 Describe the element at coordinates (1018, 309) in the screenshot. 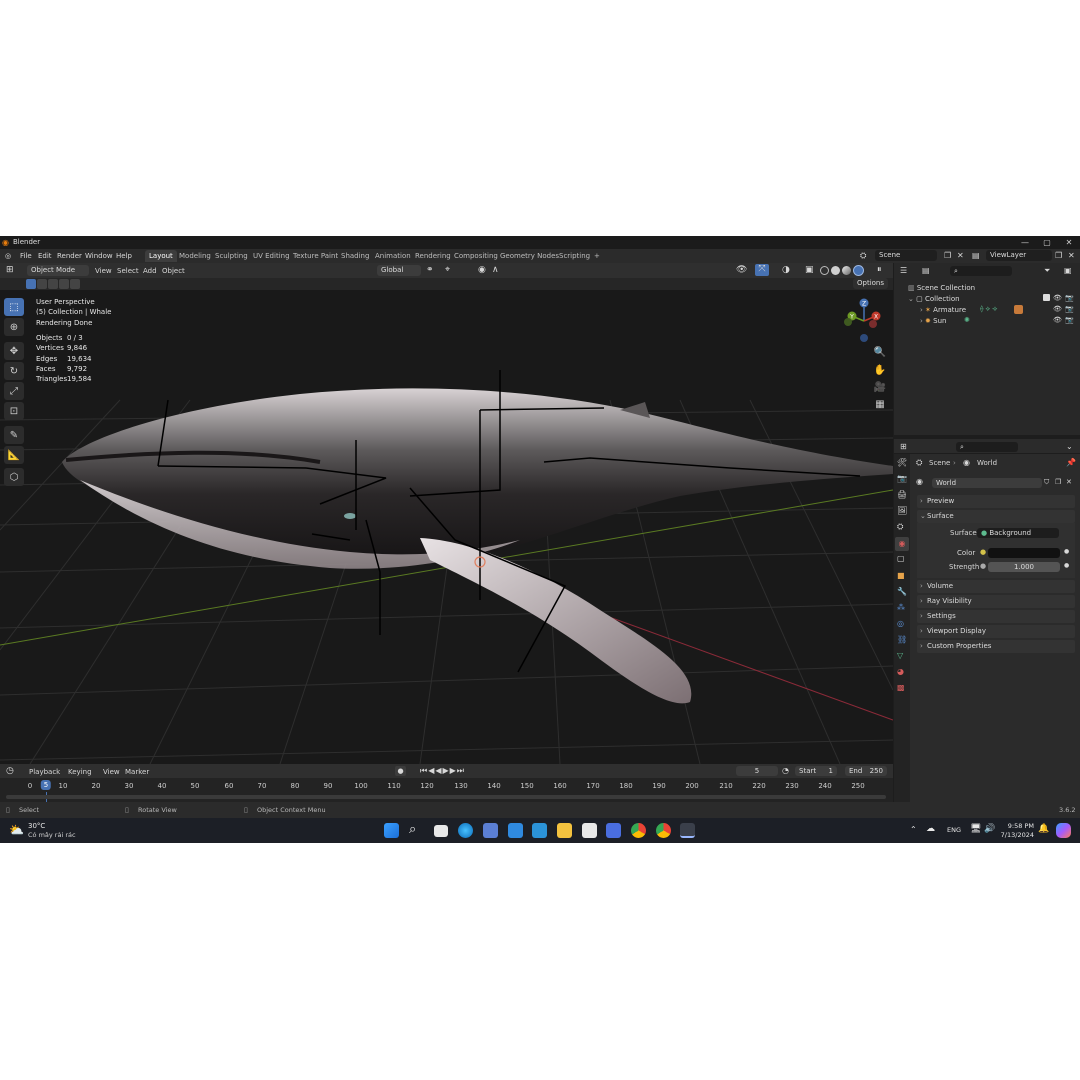

I see `armature-data-icon` at that location.